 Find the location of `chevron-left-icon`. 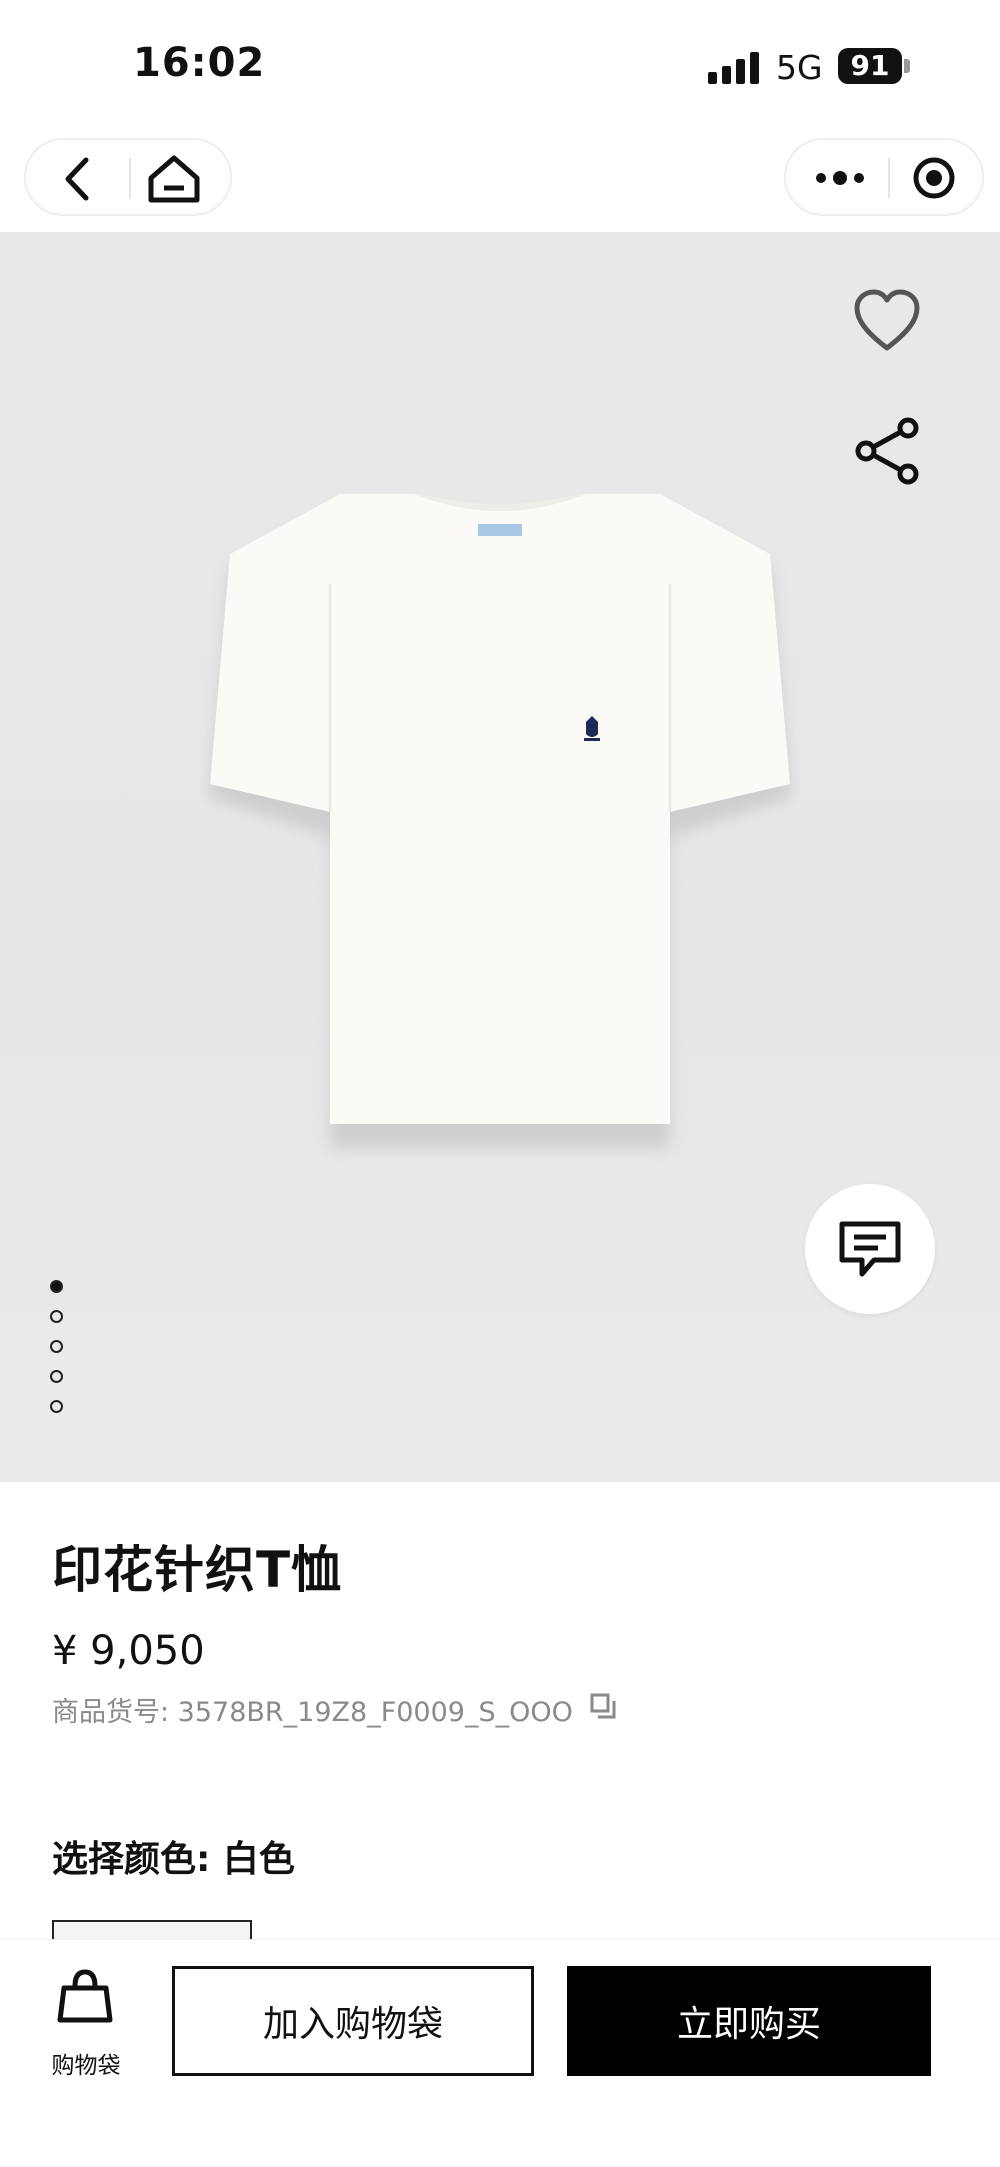

chevron-left-icon is located at coordinates (77, 179).